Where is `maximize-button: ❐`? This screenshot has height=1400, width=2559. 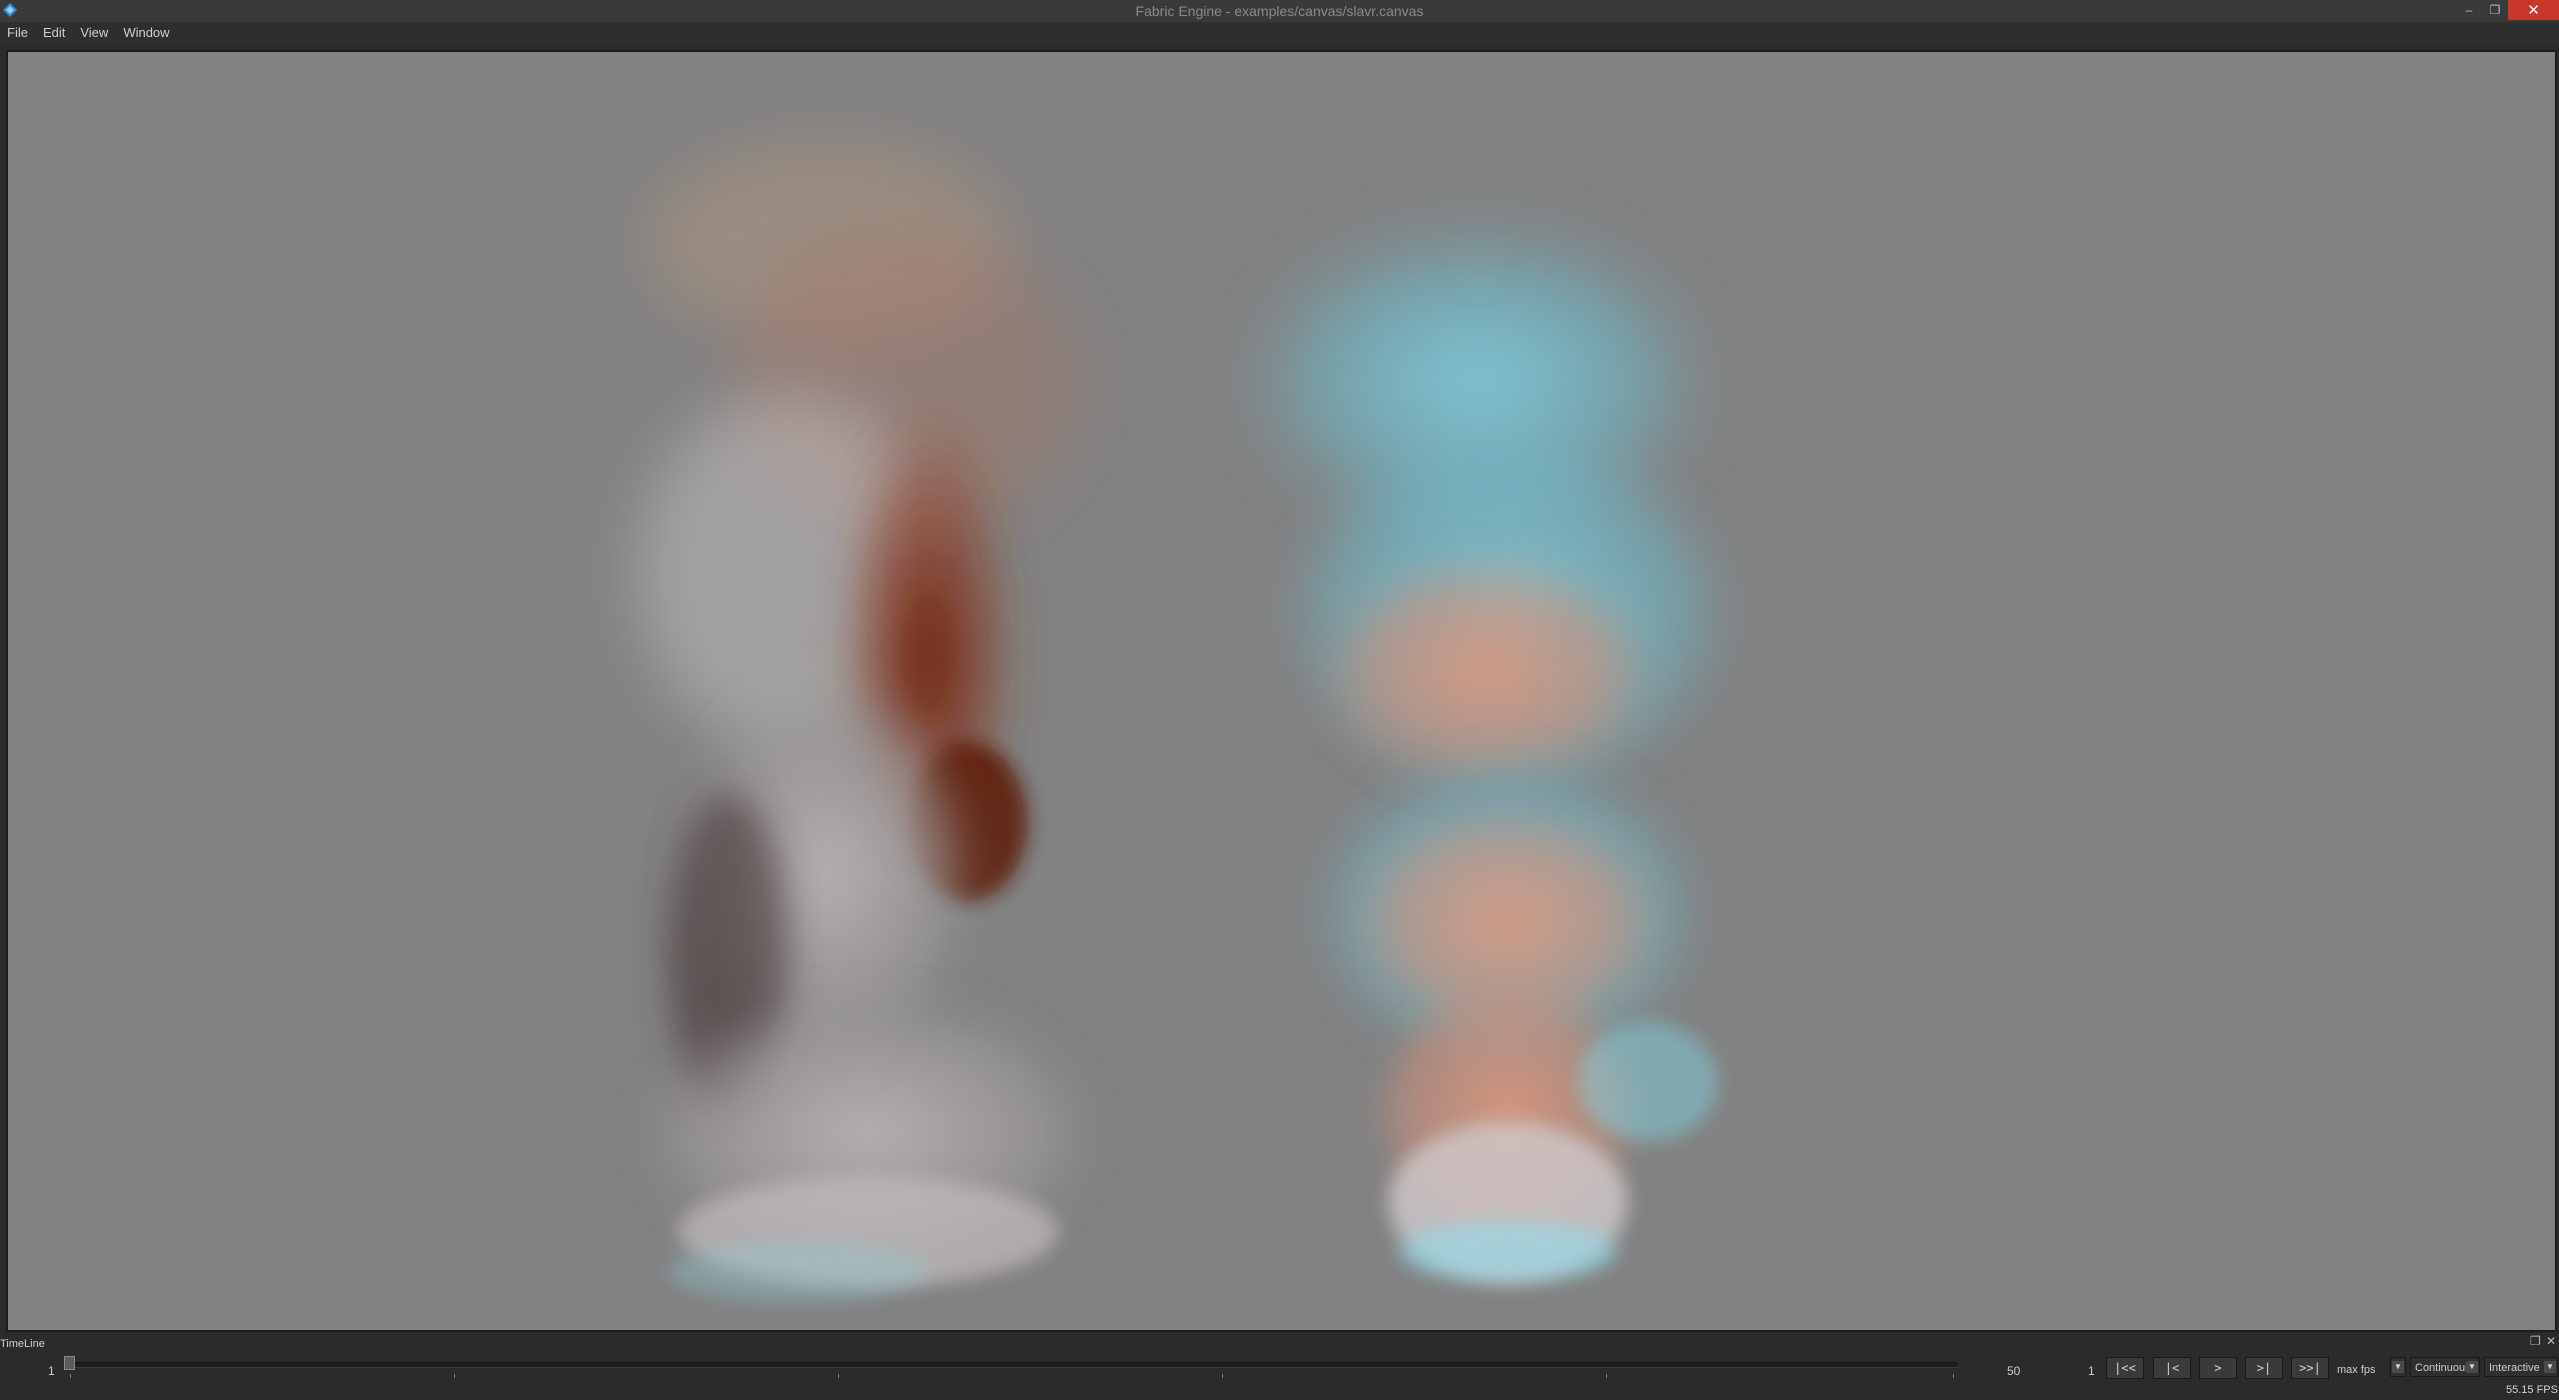 maximize-button: ❐ is located at coordinates (2495, 10).